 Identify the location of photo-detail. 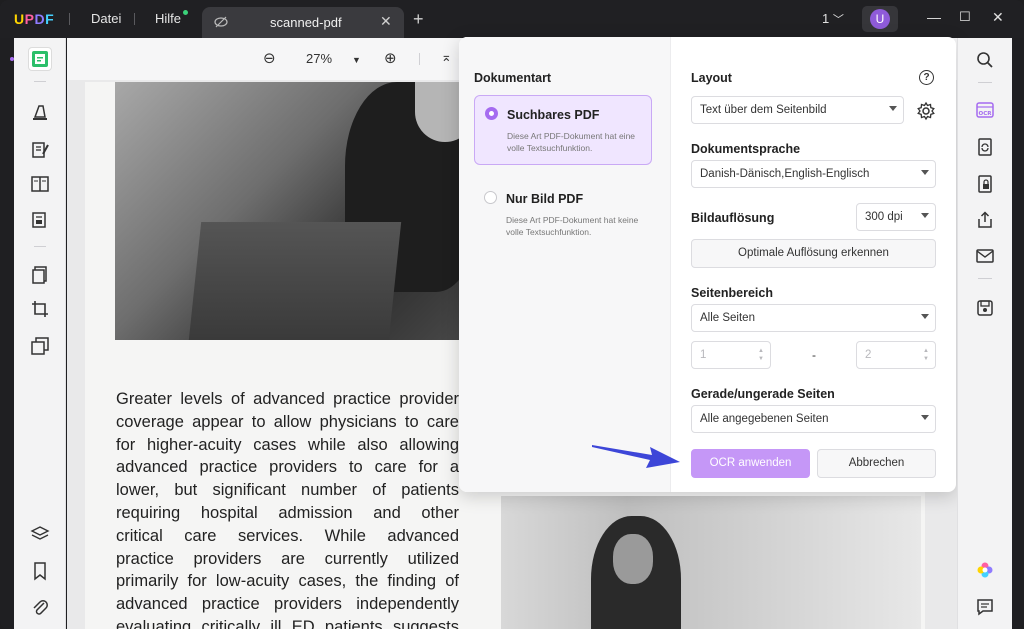
(295, 281).